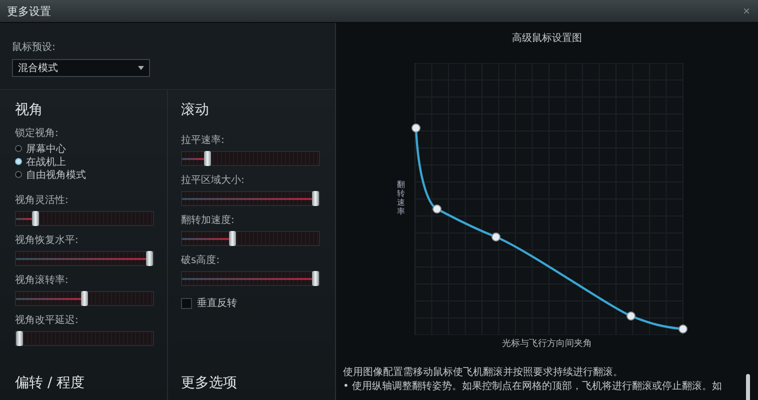  I want to click on preset-label: 鼠标预设:, so click(34, 47).